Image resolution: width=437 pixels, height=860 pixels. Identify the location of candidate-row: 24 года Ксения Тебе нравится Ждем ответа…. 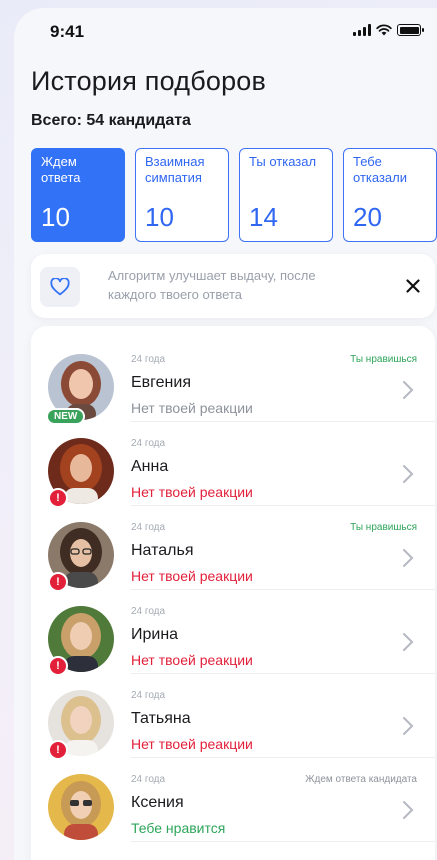
(233, 800).